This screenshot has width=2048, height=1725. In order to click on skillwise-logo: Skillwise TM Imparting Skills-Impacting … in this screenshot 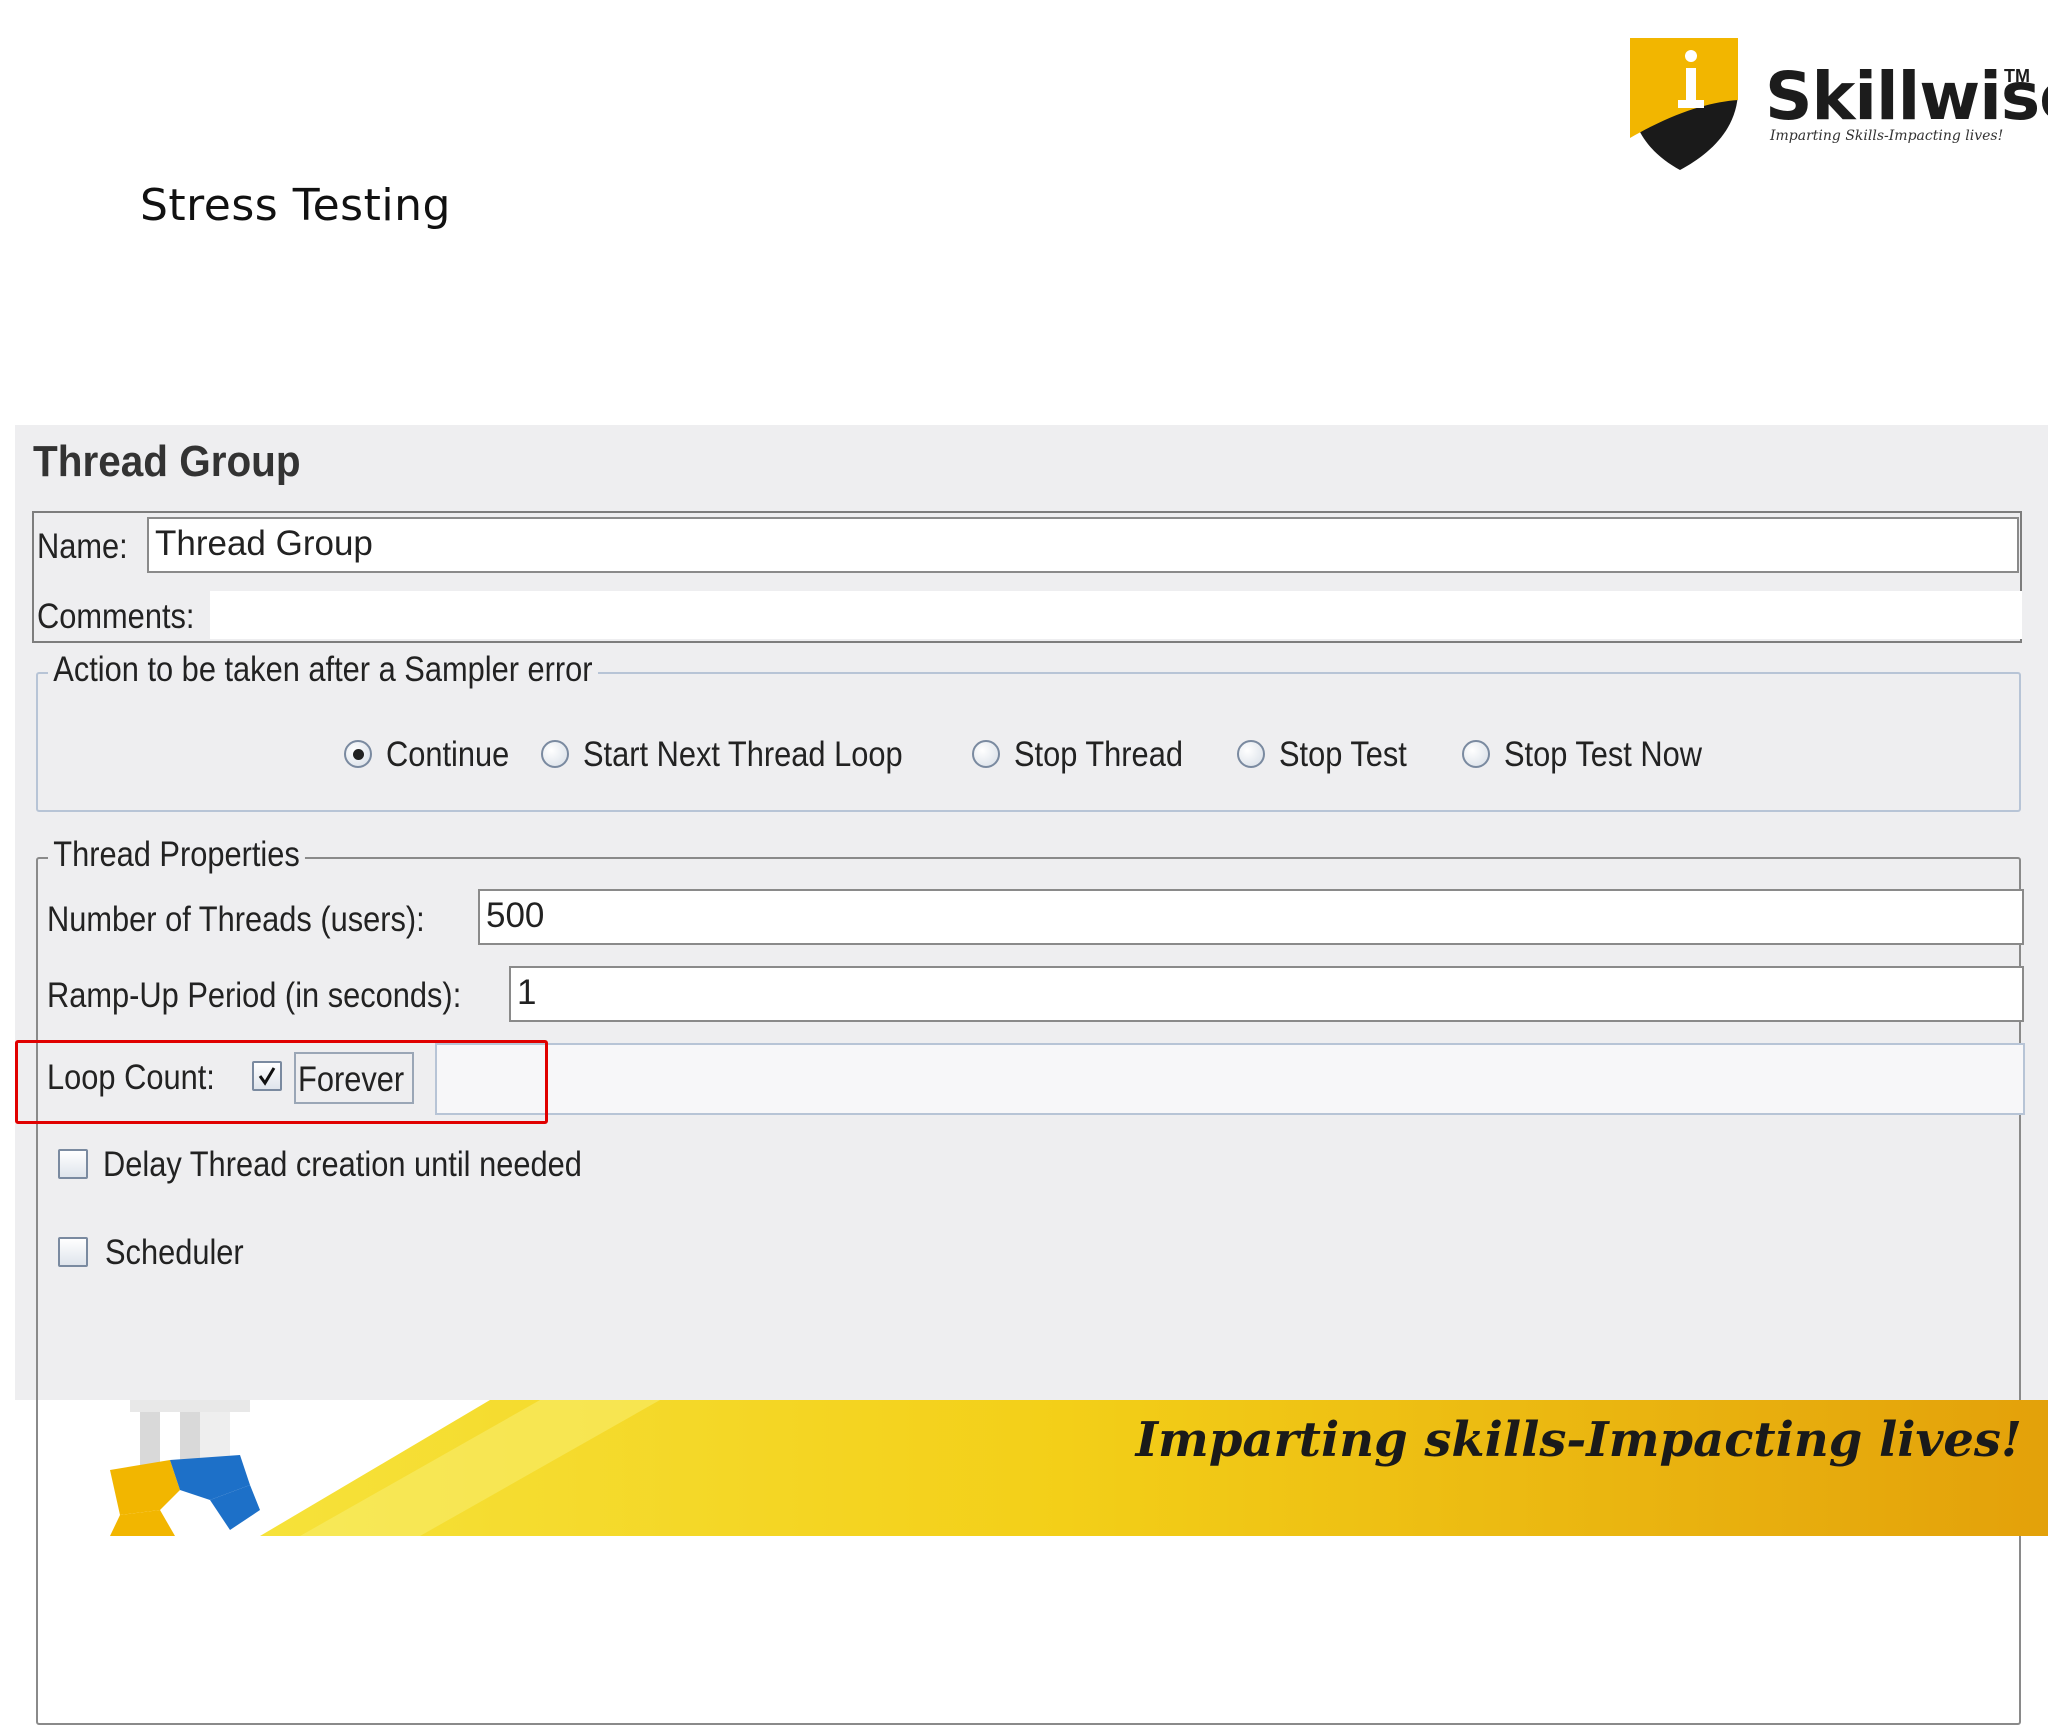, I will do `click(1834, 105)`.